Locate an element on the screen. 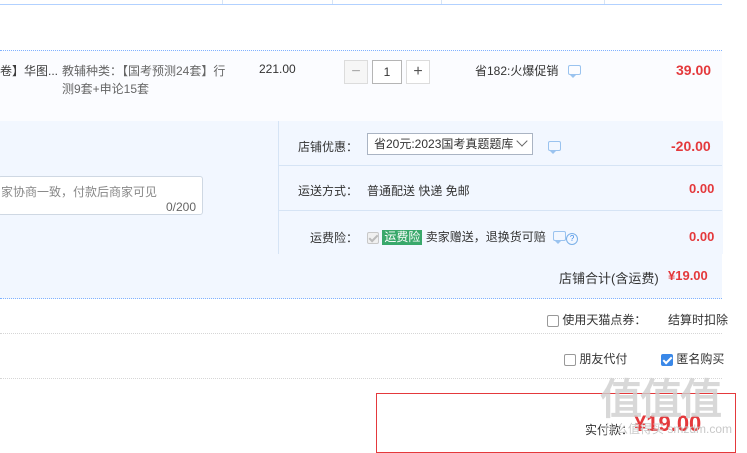  memo-char-count: 0/200 is located at coordinates (180, 207).